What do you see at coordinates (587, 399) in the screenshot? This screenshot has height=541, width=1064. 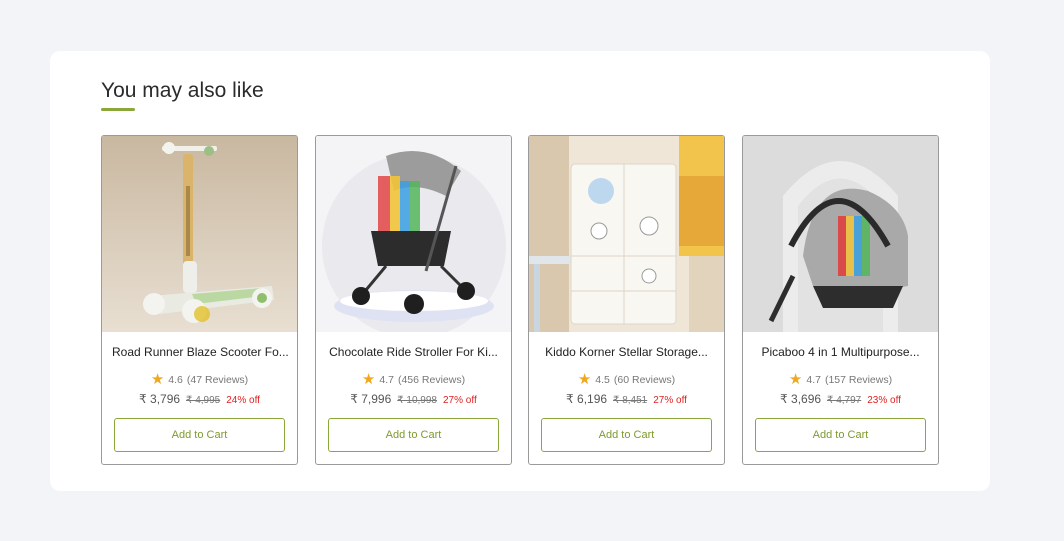 I see `sale-price: ₹ 6,196` at bounding box center [587, 399].